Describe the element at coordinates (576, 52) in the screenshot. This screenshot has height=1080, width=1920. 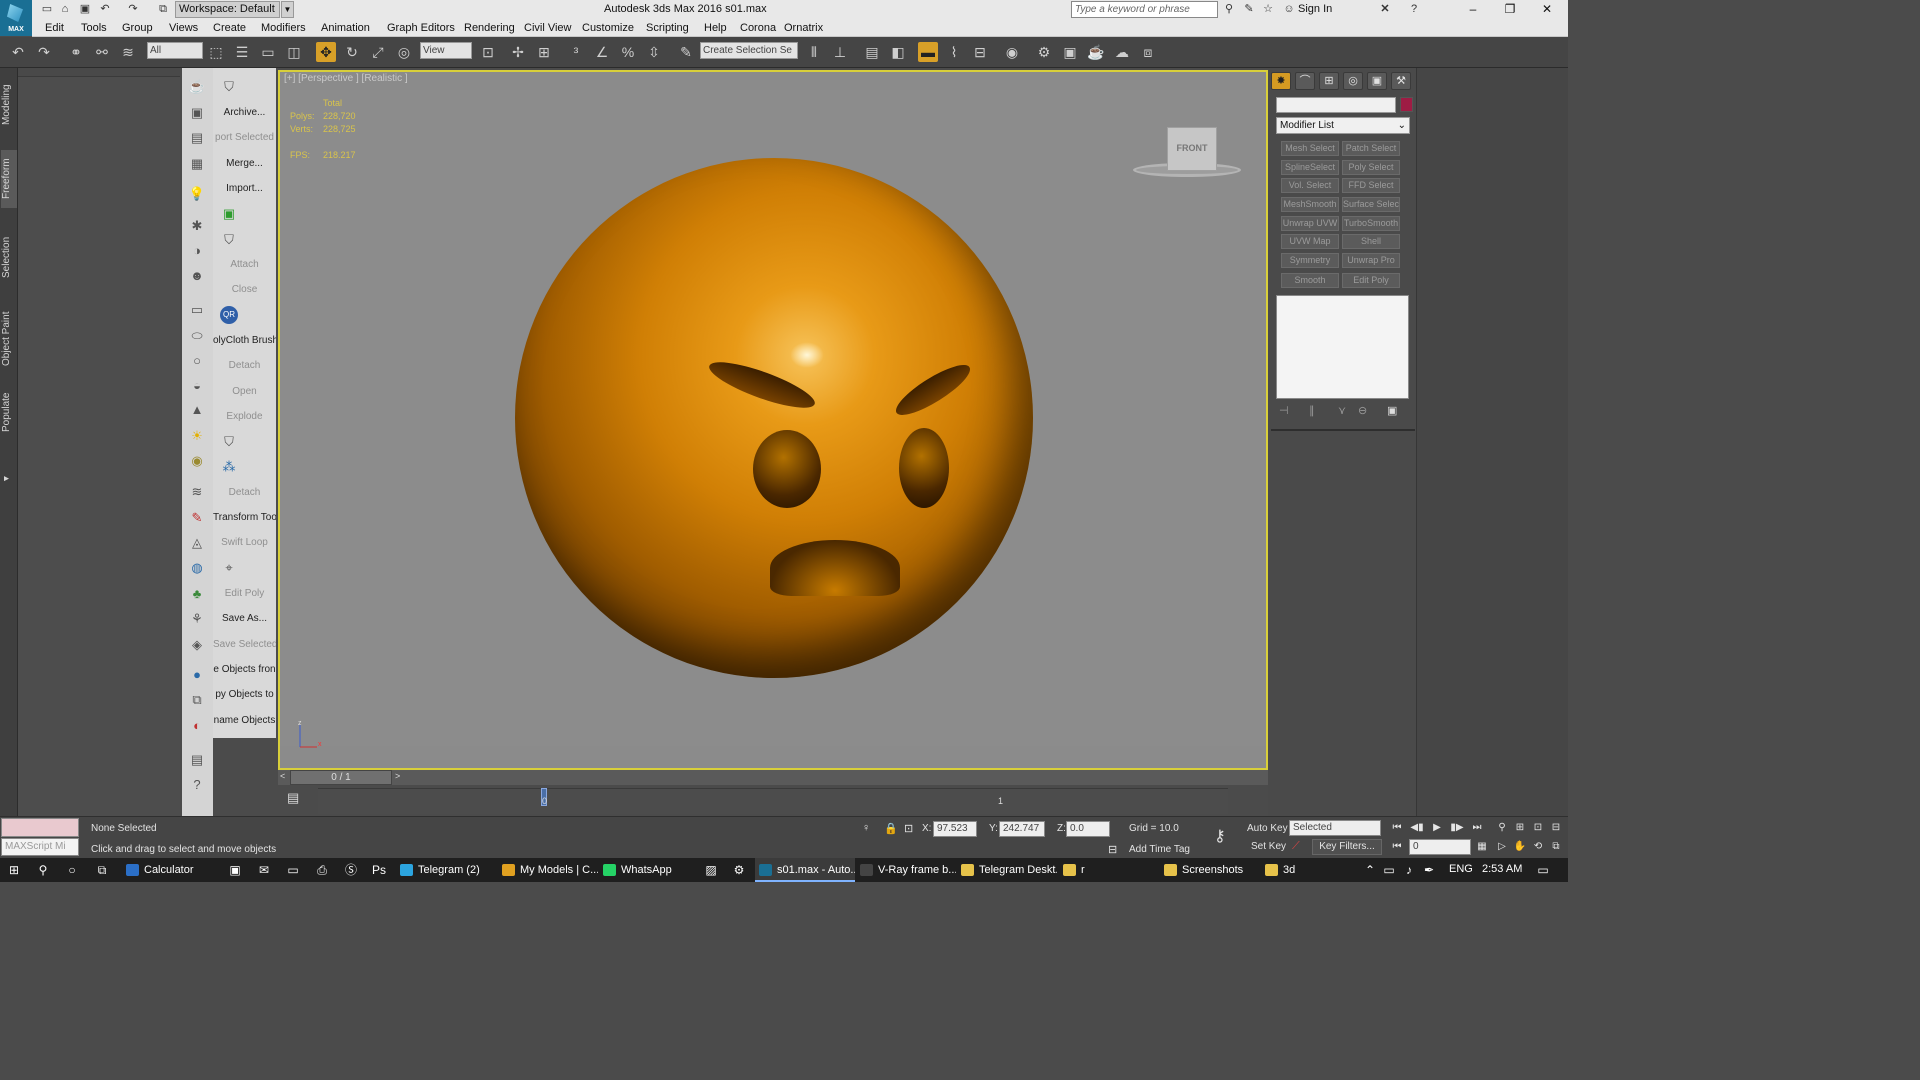
I see `snaps-toggle-icon: ³` at that location.